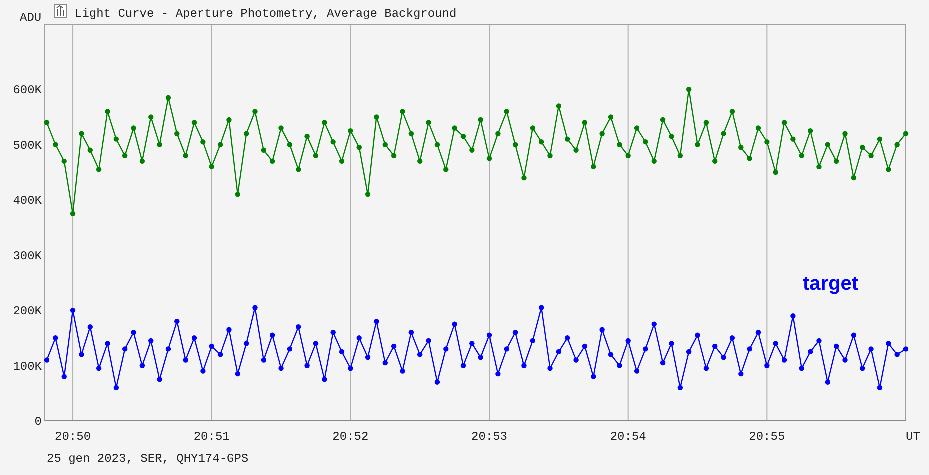 The height and width of the screenshot is (475, 929). Describe the element at coordinates (212, 437) in the screenshot. I see `axis-tick-label: 20:51` at that location.